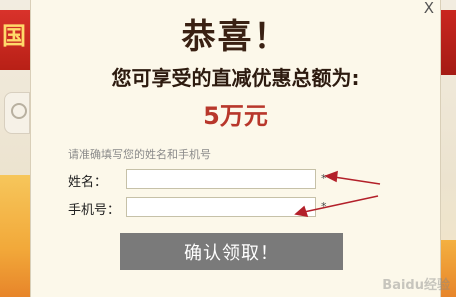  What do you see at coordinates (235, 37) in the screenshot?
I see `dialog-title: 恭喜！` at bounding box center [235, 37].